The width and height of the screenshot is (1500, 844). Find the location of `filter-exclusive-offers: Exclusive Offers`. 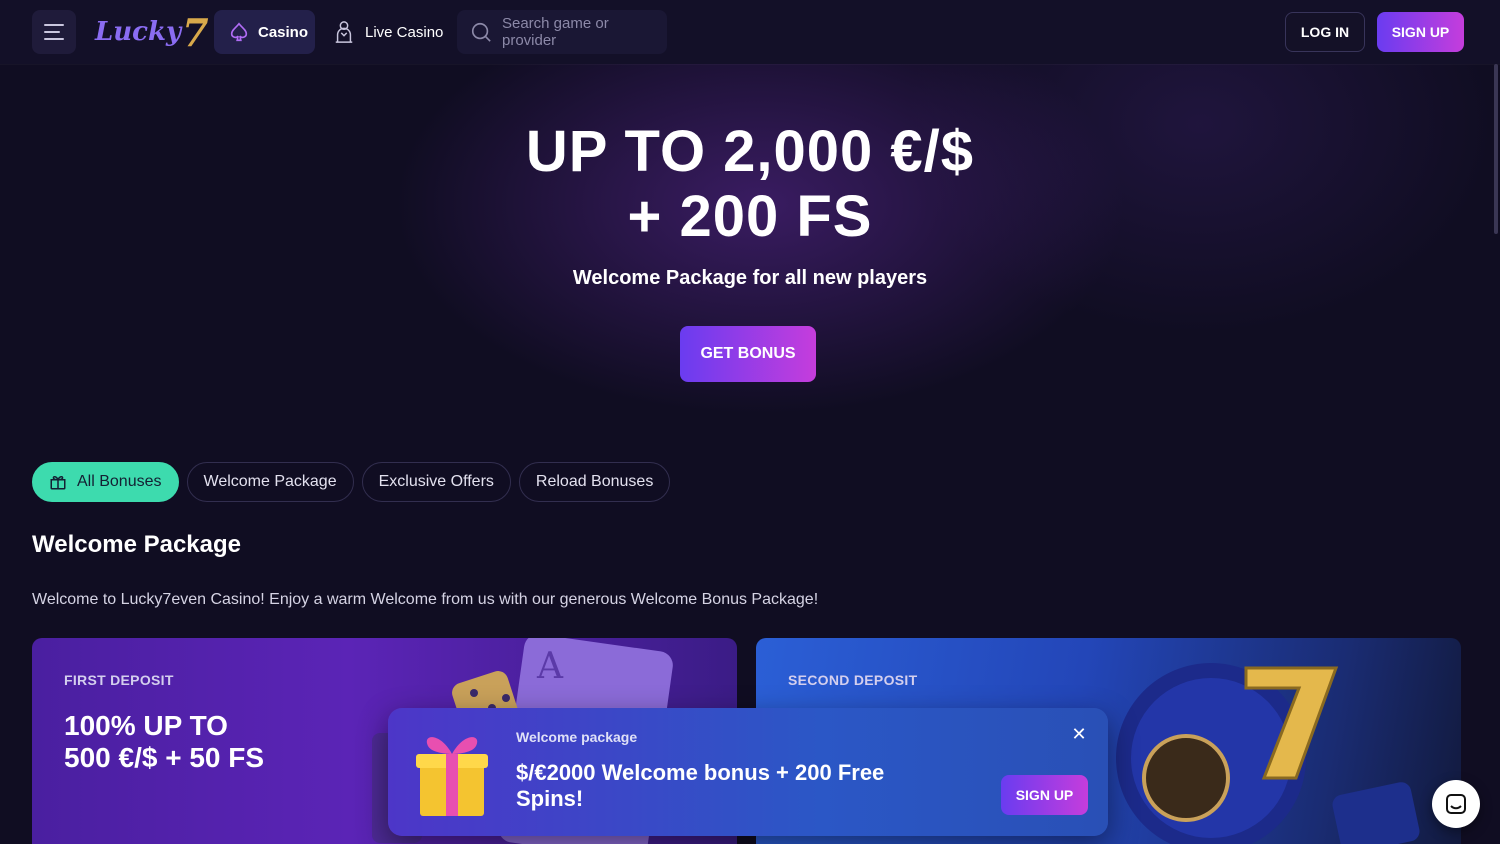

filter-exclusive-offers: Exclusive Offers is located at coordinates (436, 482).